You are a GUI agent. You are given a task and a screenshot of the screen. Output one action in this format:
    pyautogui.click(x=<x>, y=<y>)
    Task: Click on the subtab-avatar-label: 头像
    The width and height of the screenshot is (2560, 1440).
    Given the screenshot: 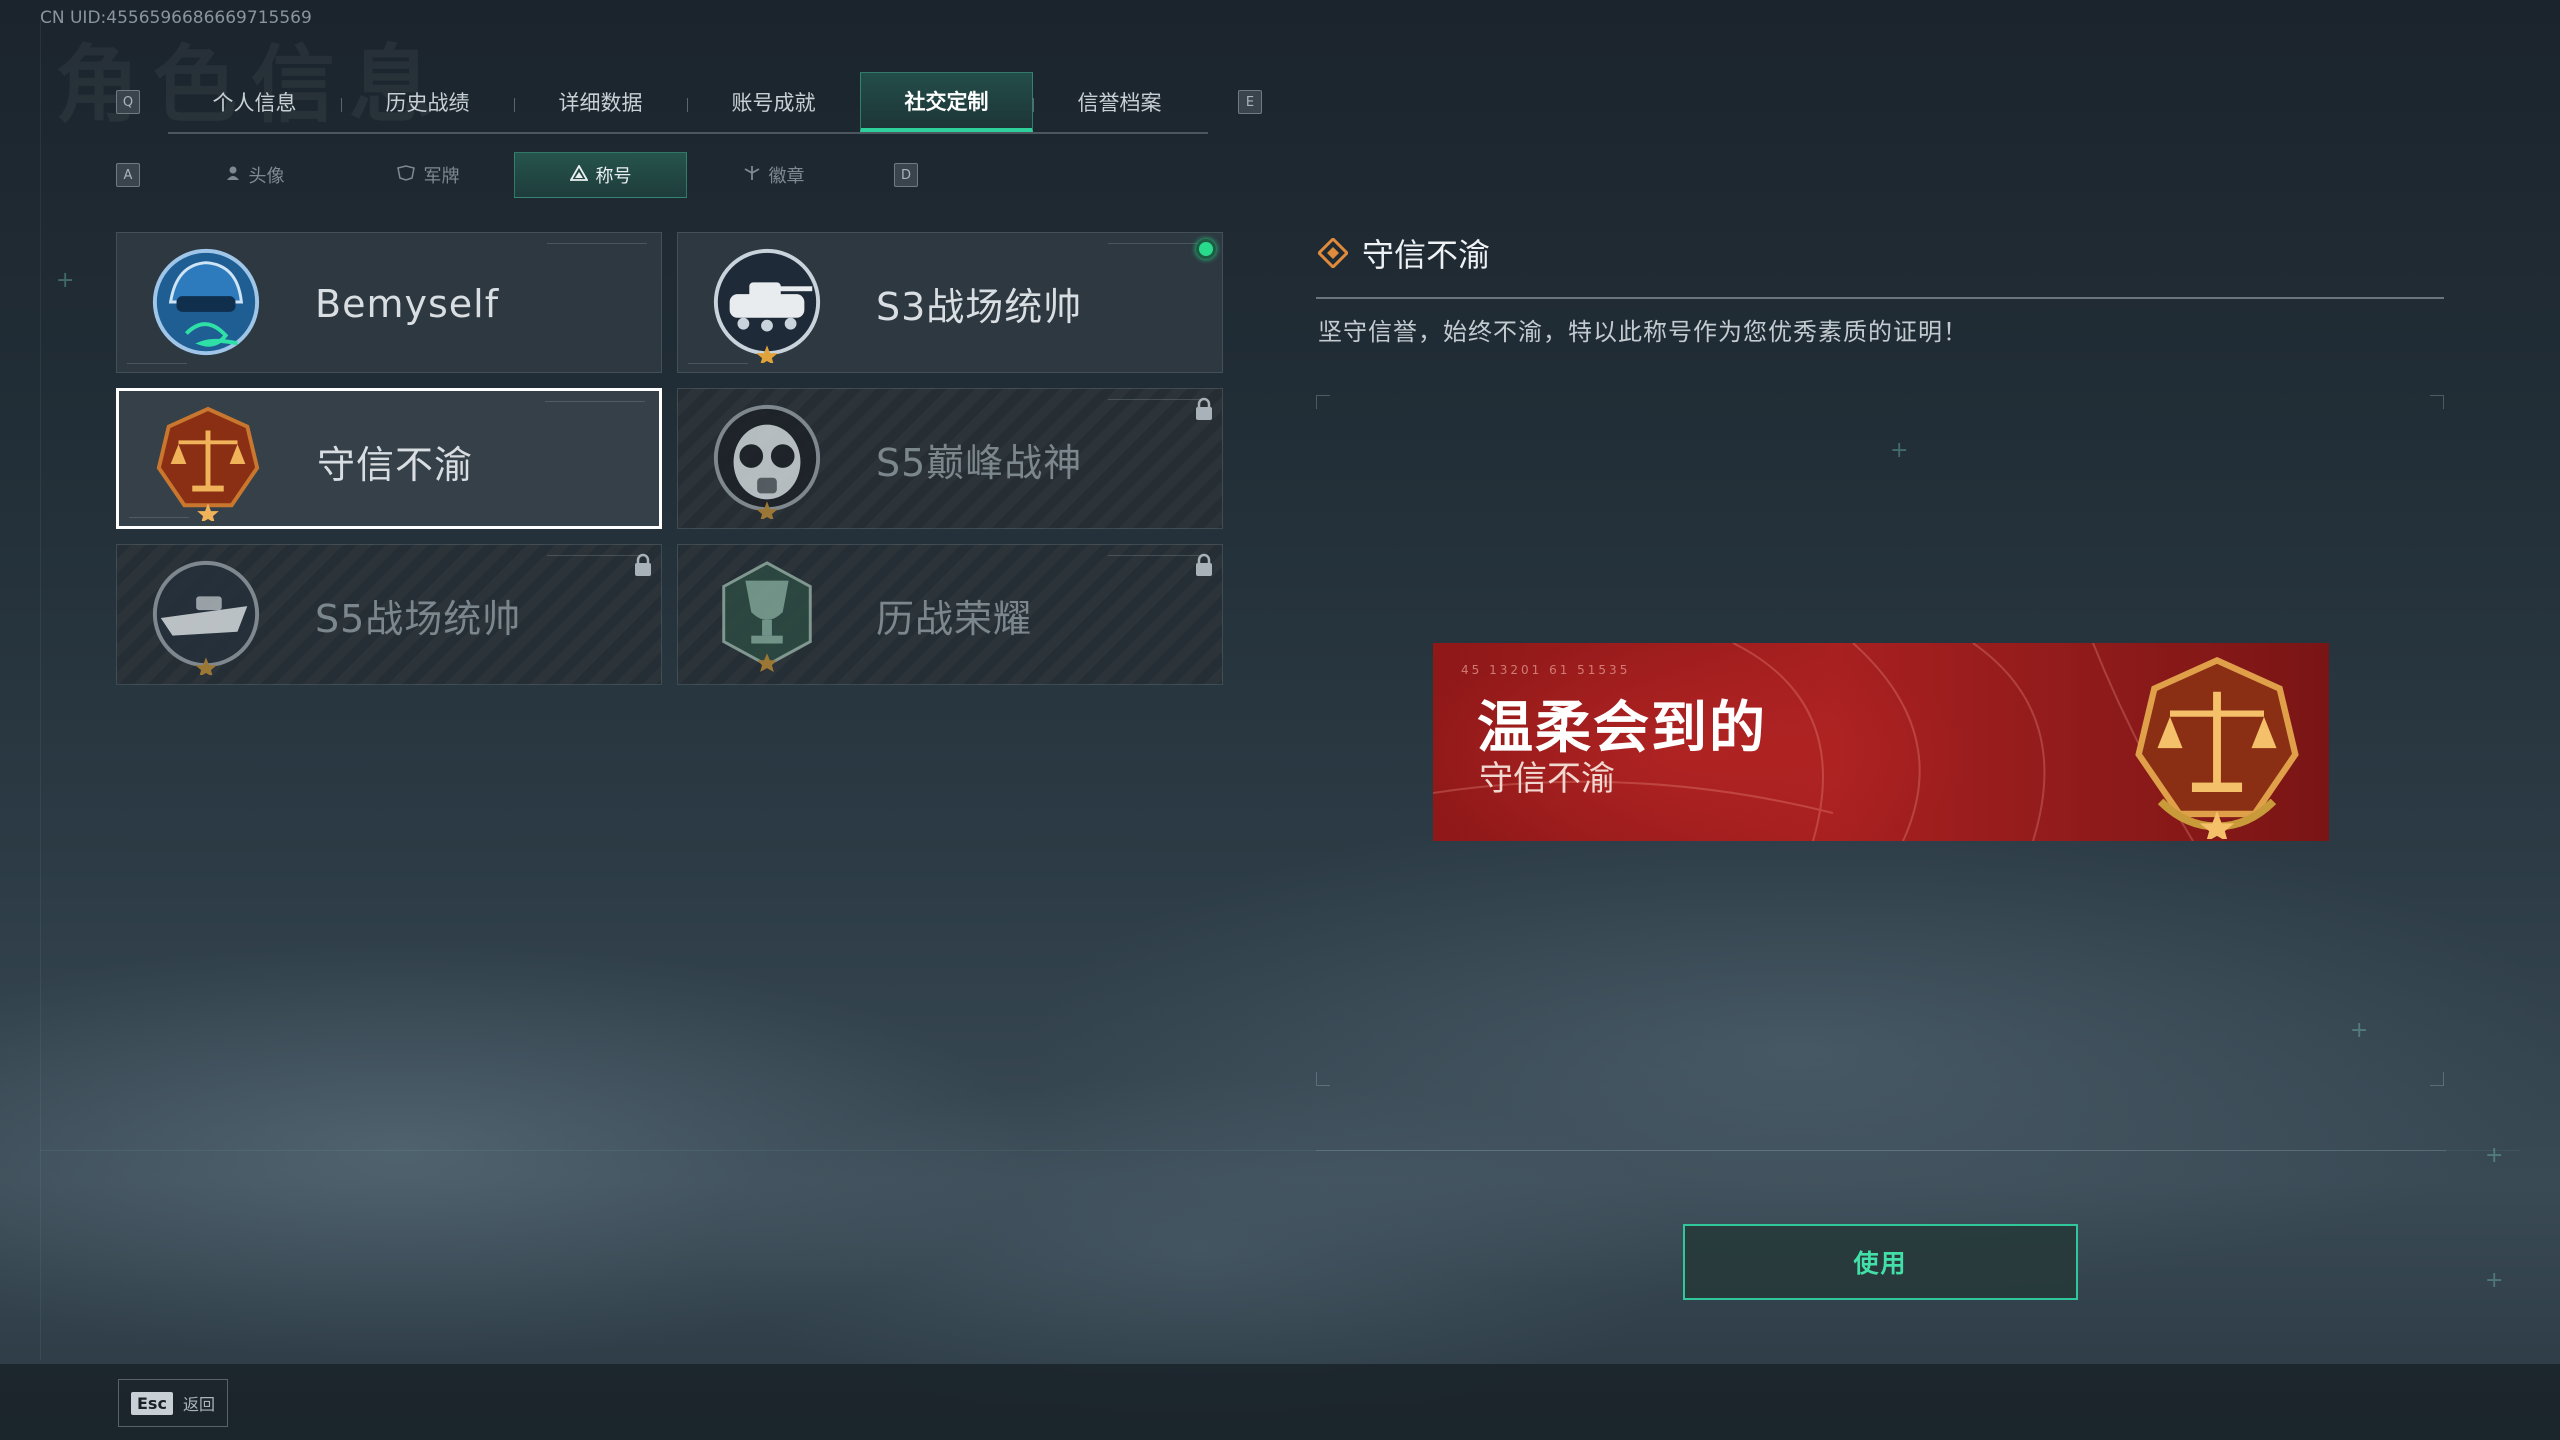 What is the action you would take?
    pyautogui.click(x=266, y=176)
    